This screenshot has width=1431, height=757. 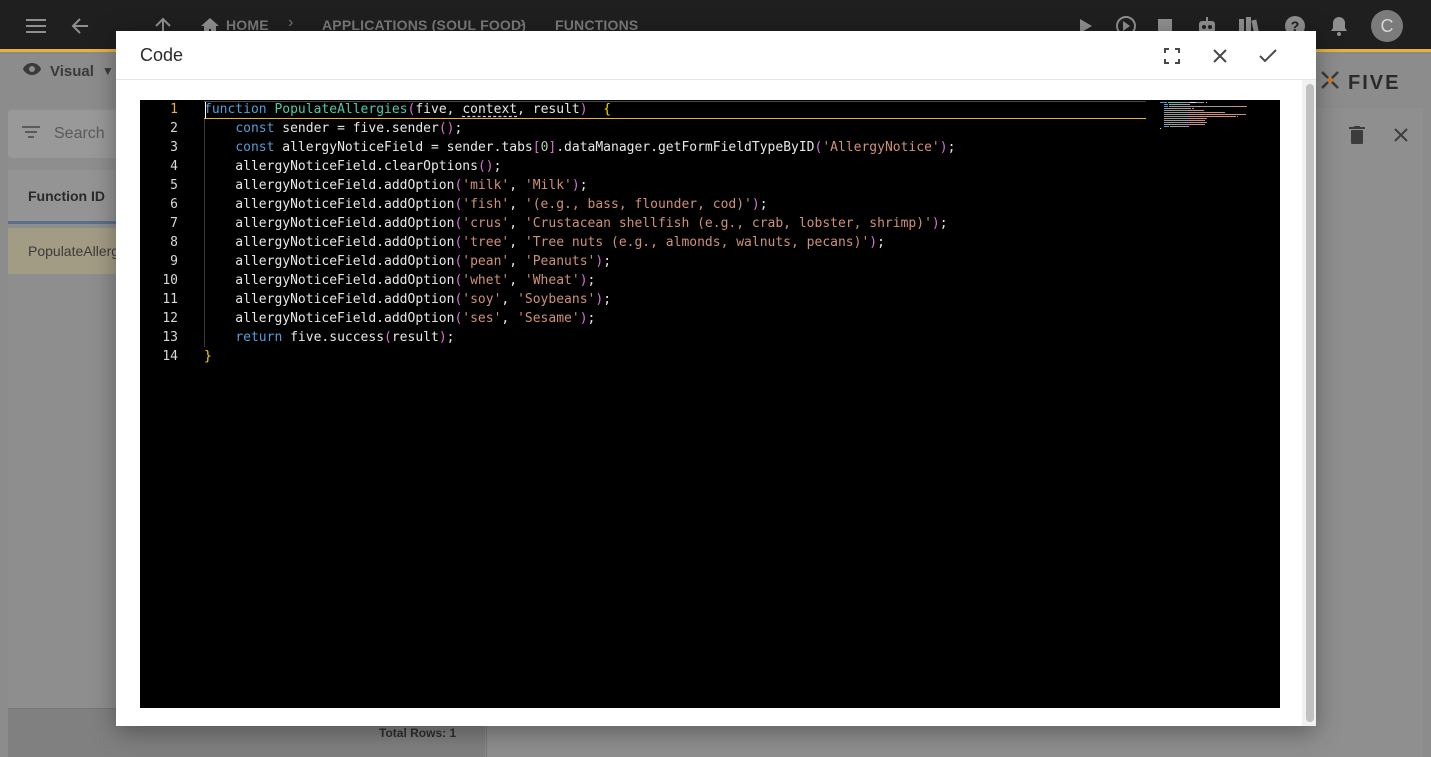 What do you see at coordinates (68, 71) in the screenshot?
I see `view-mode-toggle: Visual ▼` at bounding box center [68, 71].